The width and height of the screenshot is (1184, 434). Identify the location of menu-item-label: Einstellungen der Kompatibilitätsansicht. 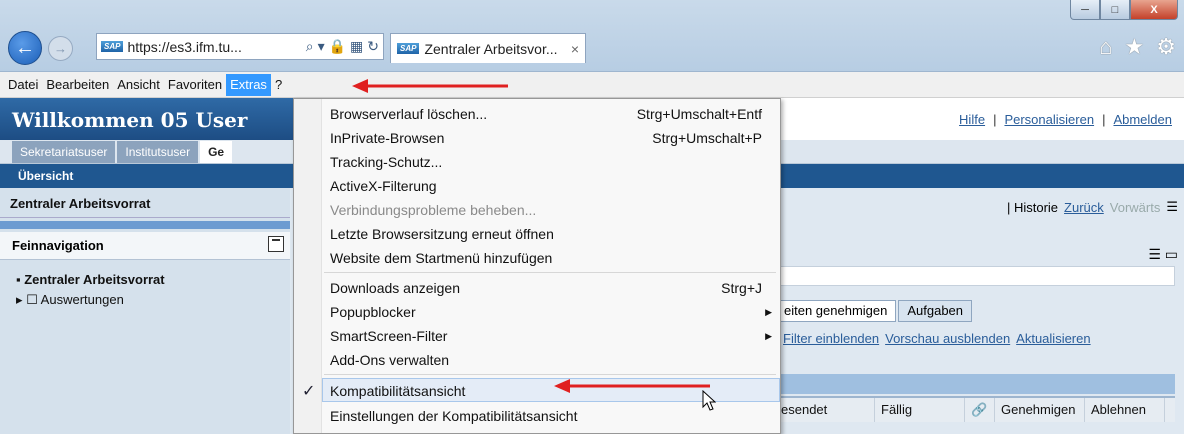
(454, 416).